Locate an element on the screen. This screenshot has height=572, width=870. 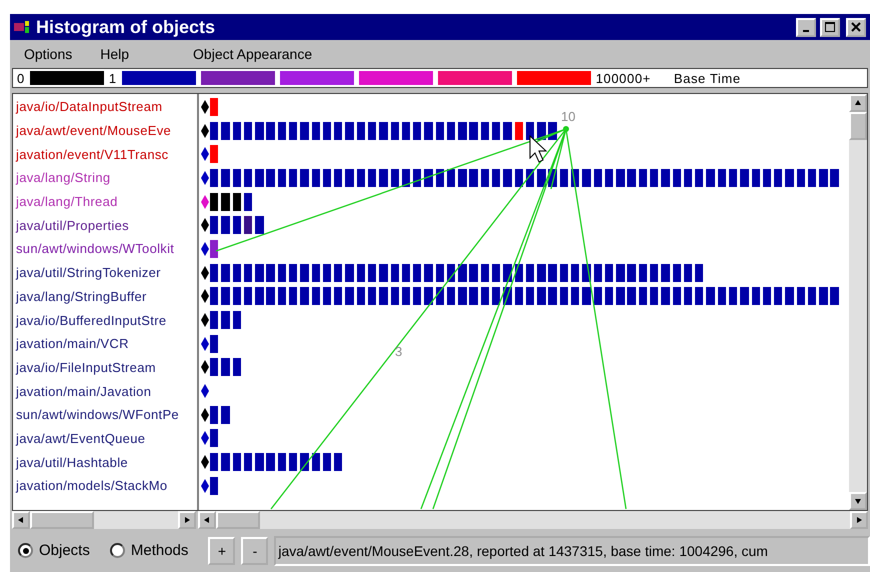
view-radio: Objects is located at coordinates (54, 550).